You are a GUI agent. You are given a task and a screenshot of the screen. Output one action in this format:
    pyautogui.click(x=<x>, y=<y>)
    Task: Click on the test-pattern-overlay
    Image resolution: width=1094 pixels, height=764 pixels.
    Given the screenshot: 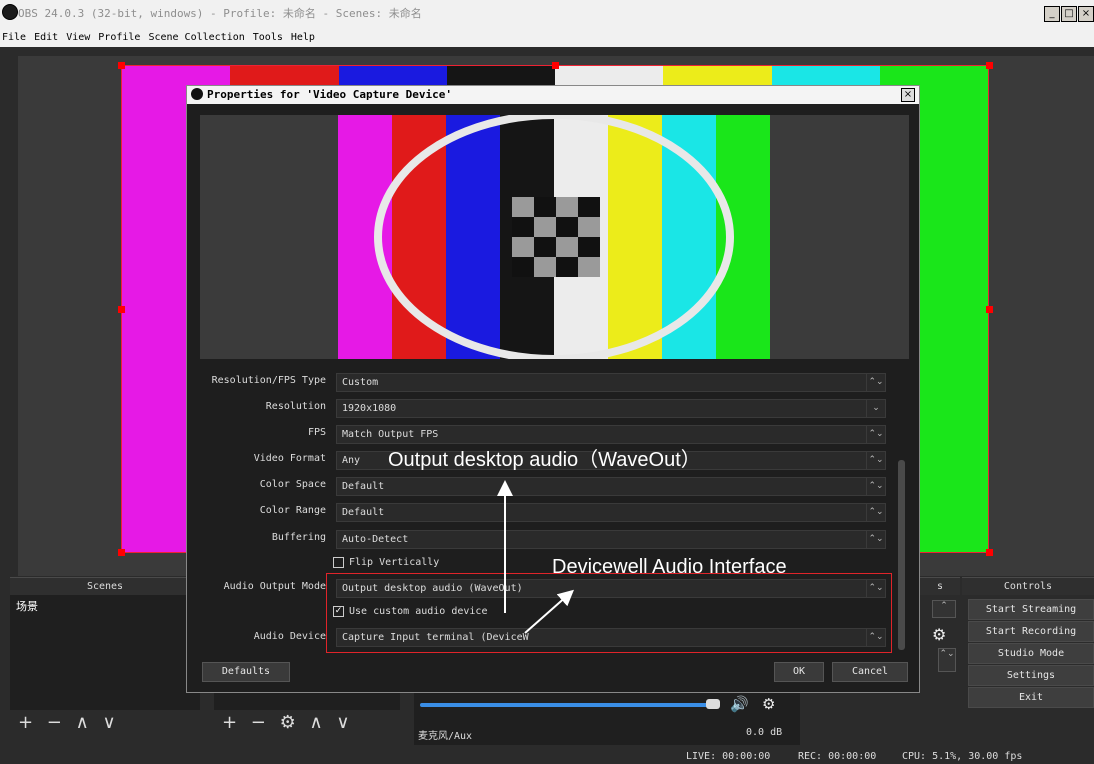 What is the action you would take?
    pyautogui.click(x=554, y=237)
    